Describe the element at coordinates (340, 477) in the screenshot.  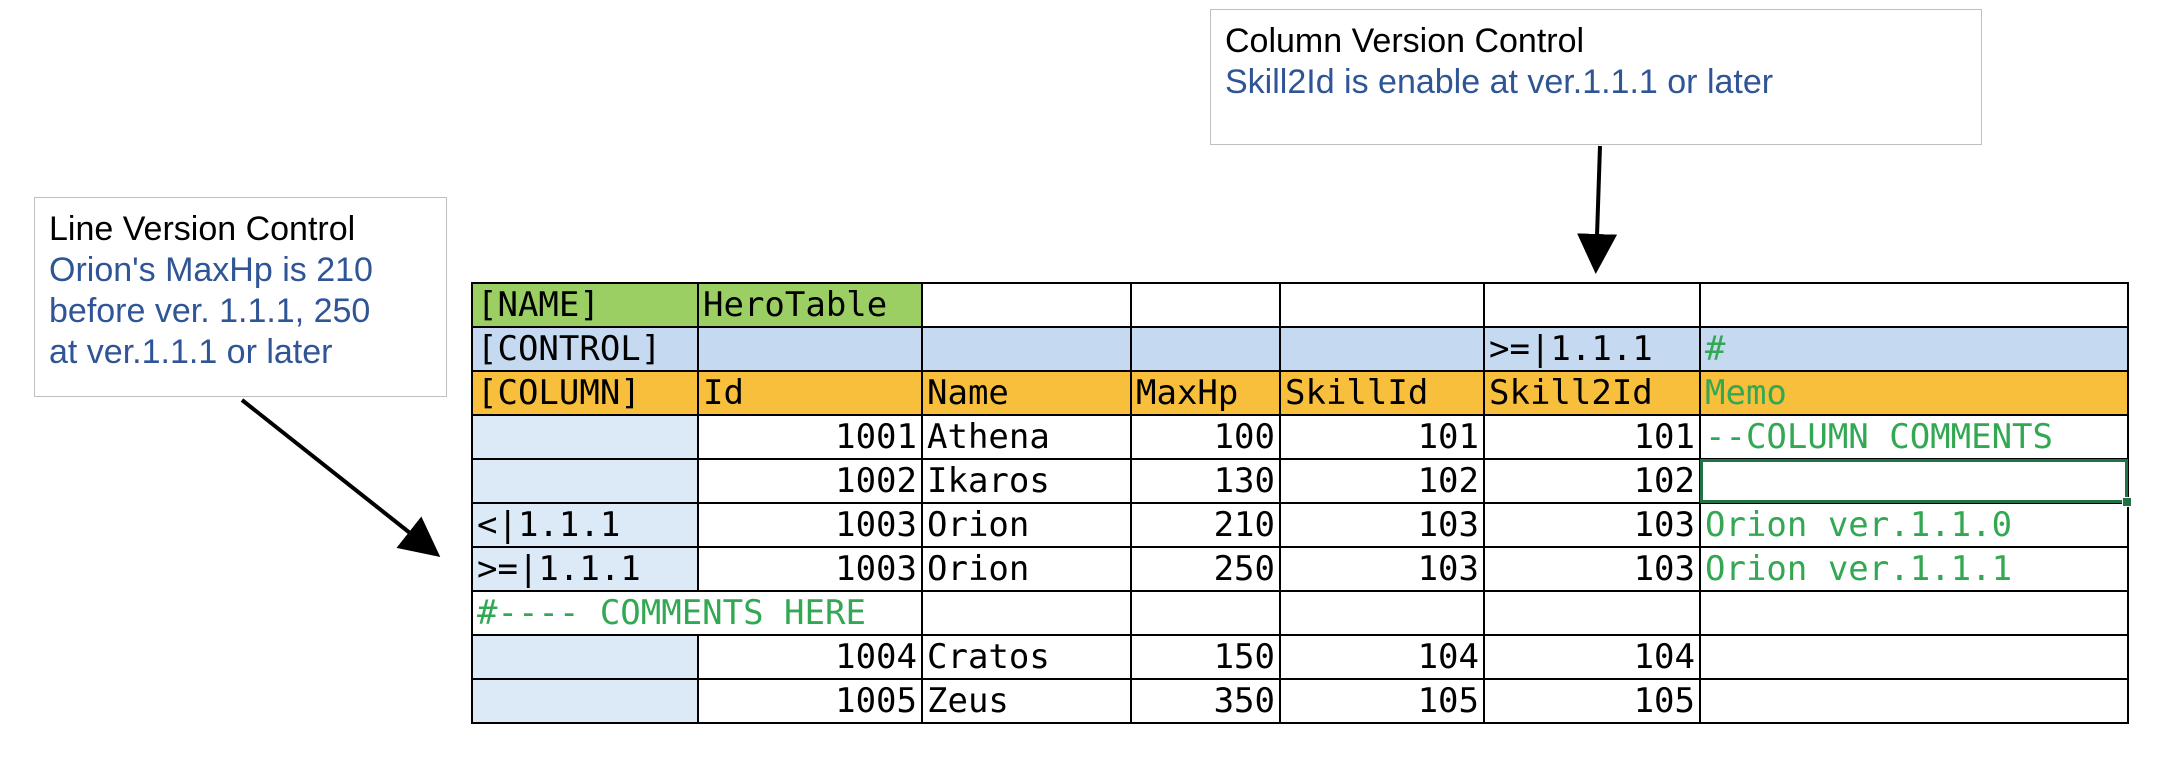
I see `arrow-line-callout` at that location.